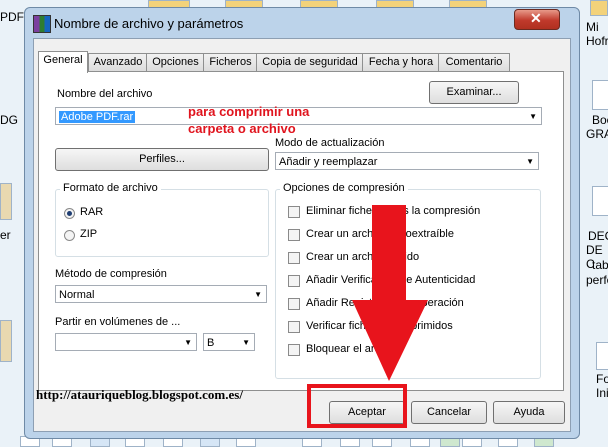 This screenshot has width=608, height=447. Describe the element at coordinates (597, 134) in the screenshot. I see `desktop-label: GRAF` at that location.